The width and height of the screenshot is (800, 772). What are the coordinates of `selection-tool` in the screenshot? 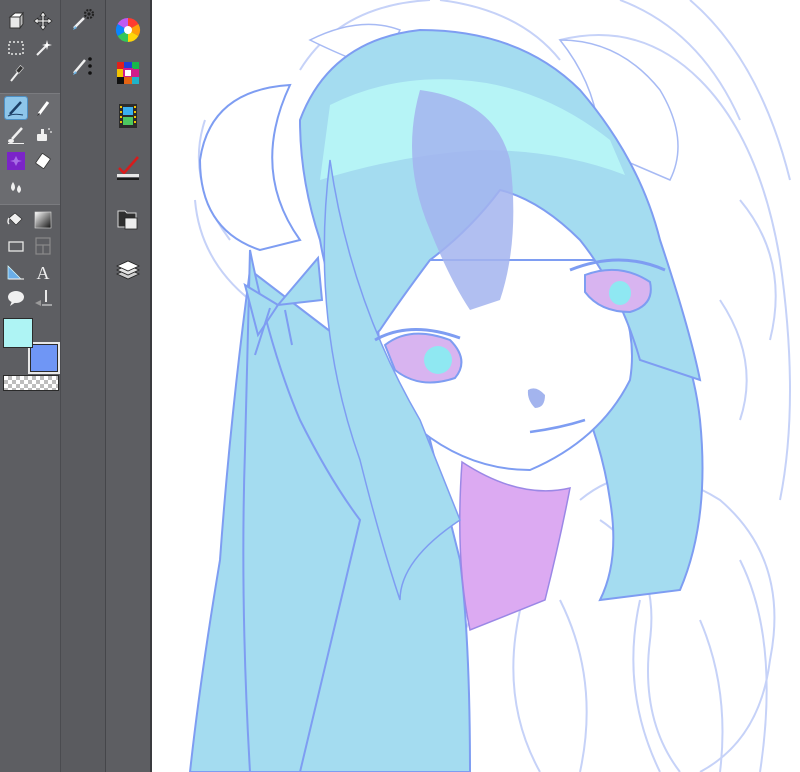 It's located at (16, 48).